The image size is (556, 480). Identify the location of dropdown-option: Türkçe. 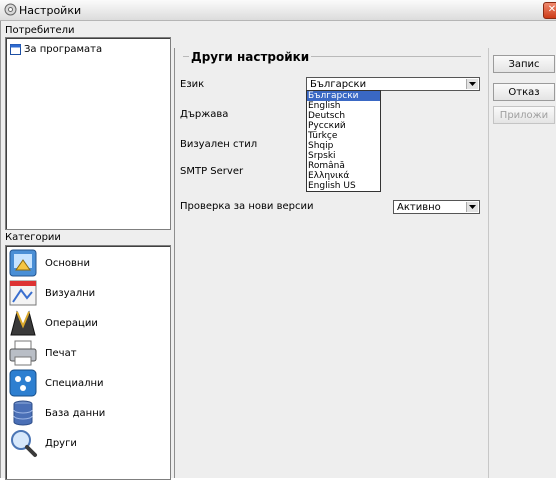
(343, 136).